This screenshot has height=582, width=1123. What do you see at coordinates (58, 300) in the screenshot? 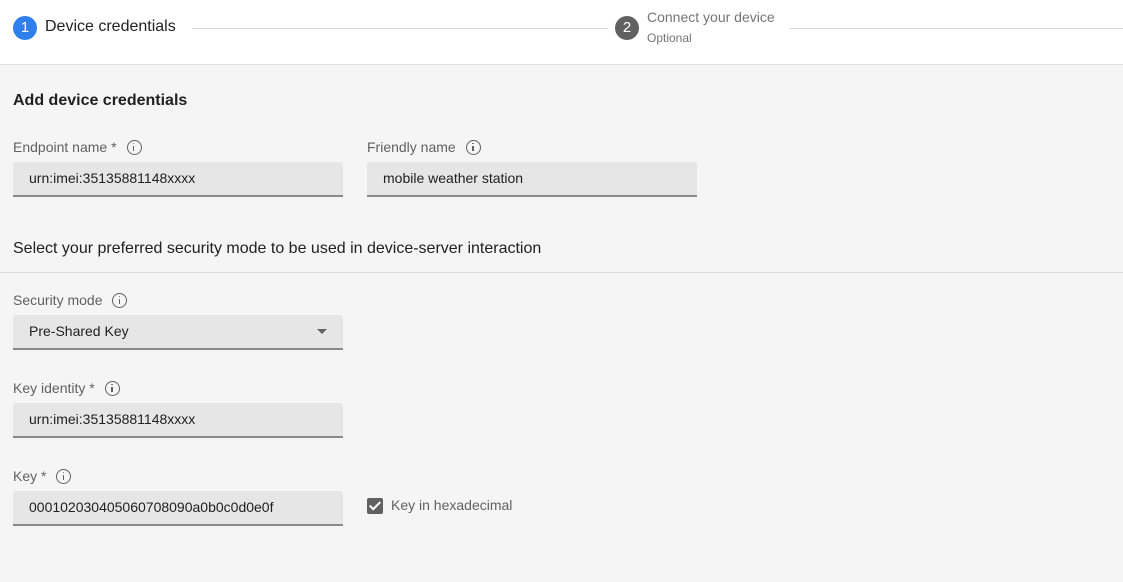
I see `security-mode-label-text: Security mode` at bounding box center [58, 300].